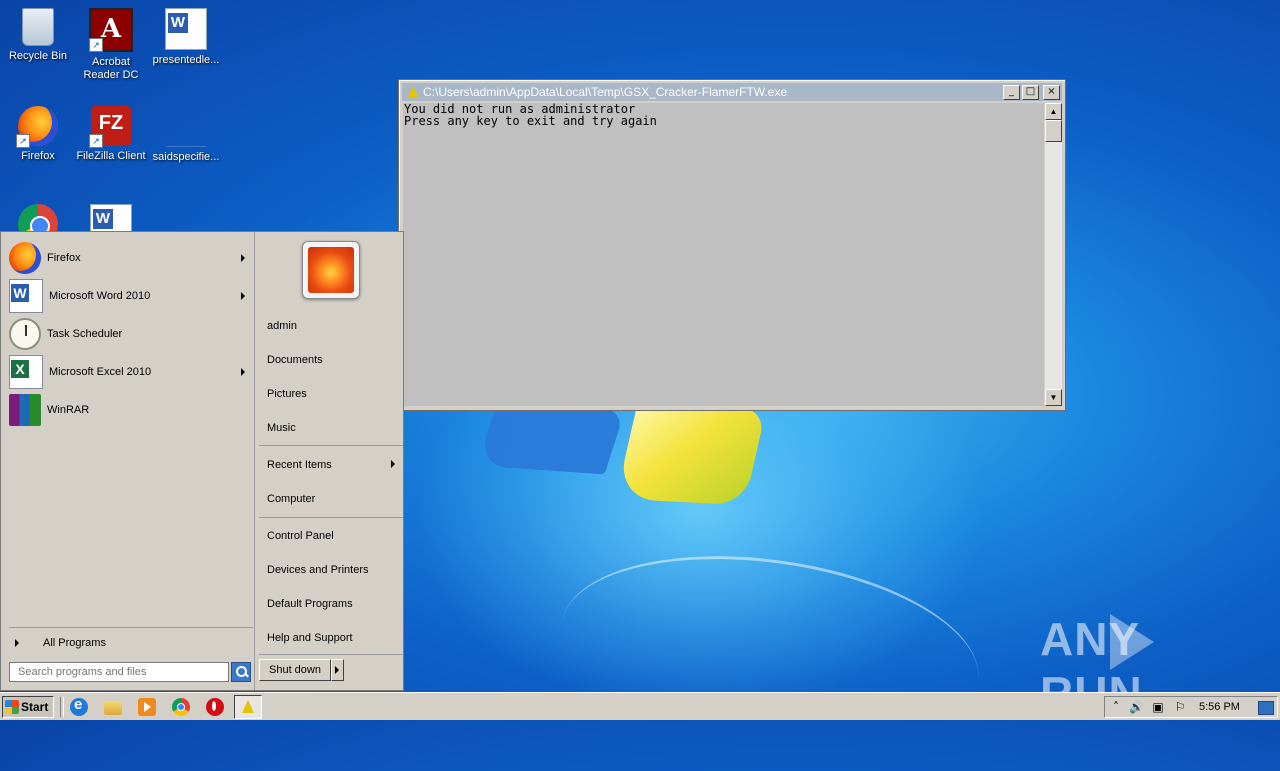 The width and height of the screenshot is (1280, 771). Describe the element at coordinates (299, 465) in the screenshot. I see `start-menu-recent-items: Recent Items` at that location.